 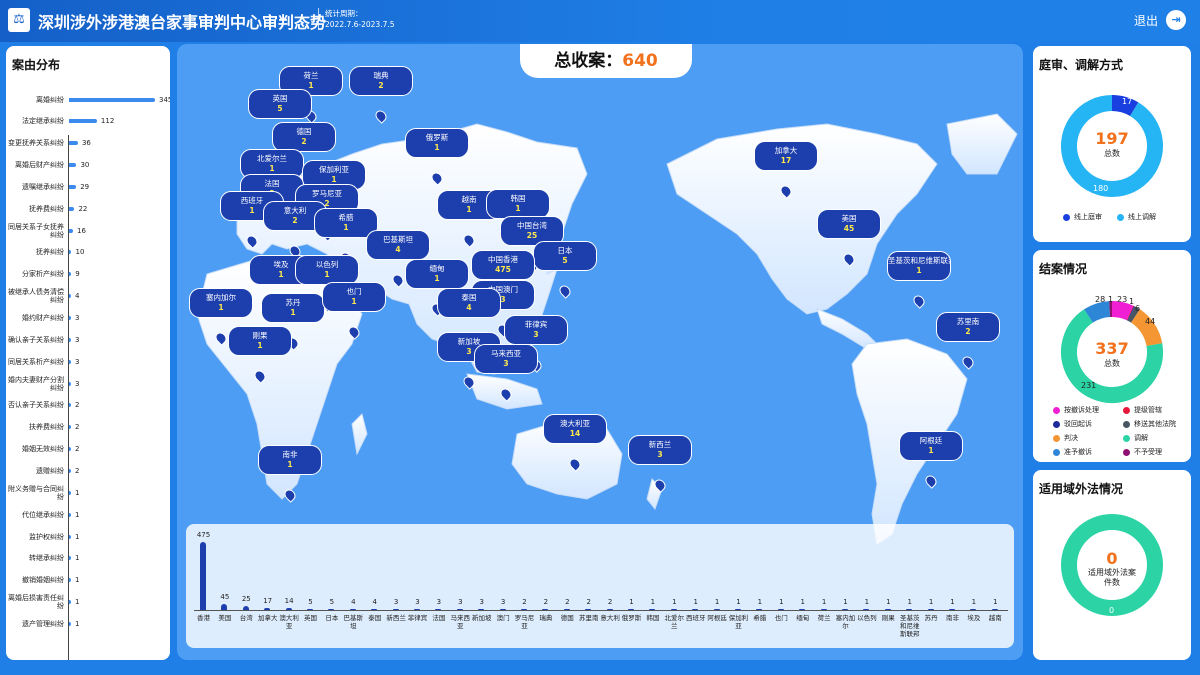 I want to click on case-category-row: 抚养纠纷 10, so click(x=88, y=252).